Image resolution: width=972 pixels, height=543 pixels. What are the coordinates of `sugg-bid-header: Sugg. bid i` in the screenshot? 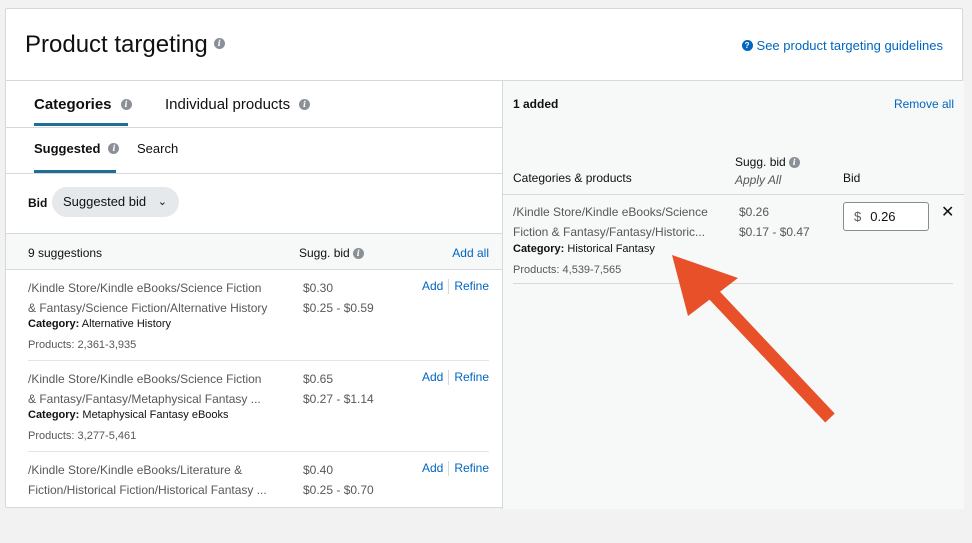 It's located at (331, 253).